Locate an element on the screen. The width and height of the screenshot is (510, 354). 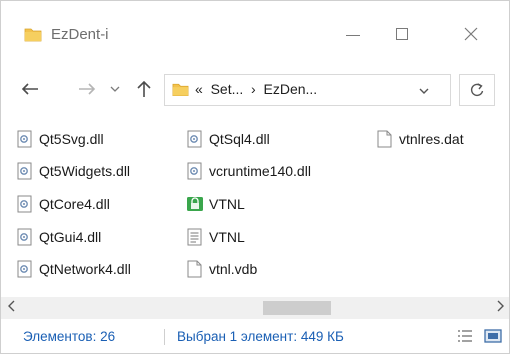
window-title: EzDent-i is located at coordinates (80, 34).